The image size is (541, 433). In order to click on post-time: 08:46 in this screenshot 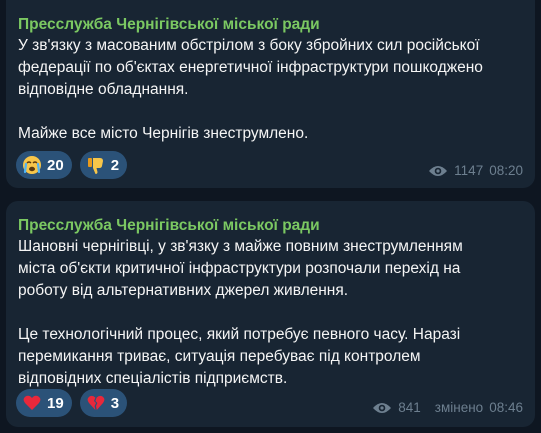, I will do `click(506, 407)`.